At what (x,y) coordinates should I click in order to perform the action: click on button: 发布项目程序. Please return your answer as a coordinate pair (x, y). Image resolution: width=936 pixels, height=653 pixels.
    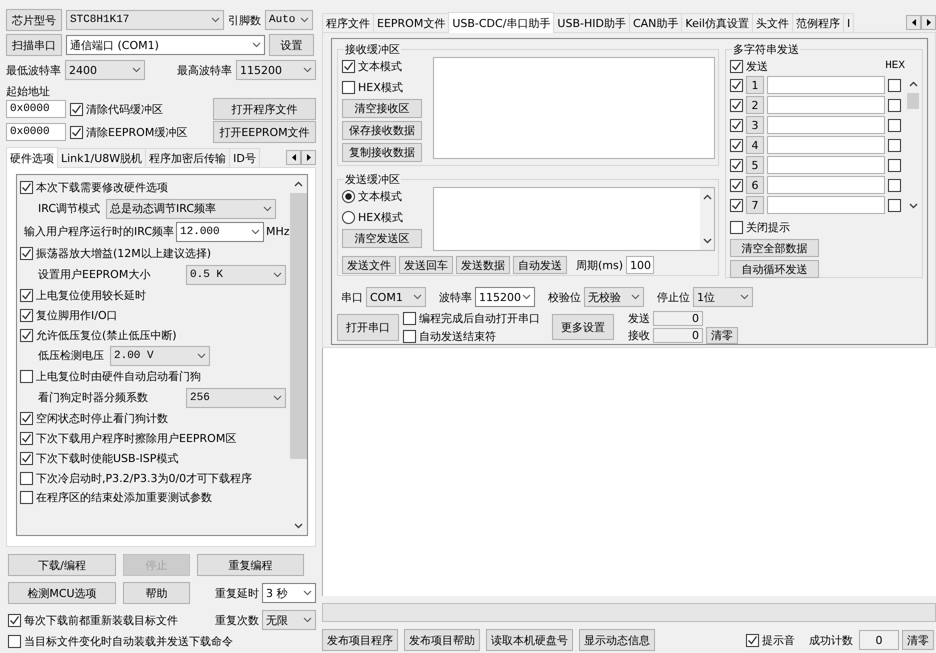
    Looking at the image, I should click on (360, 640).